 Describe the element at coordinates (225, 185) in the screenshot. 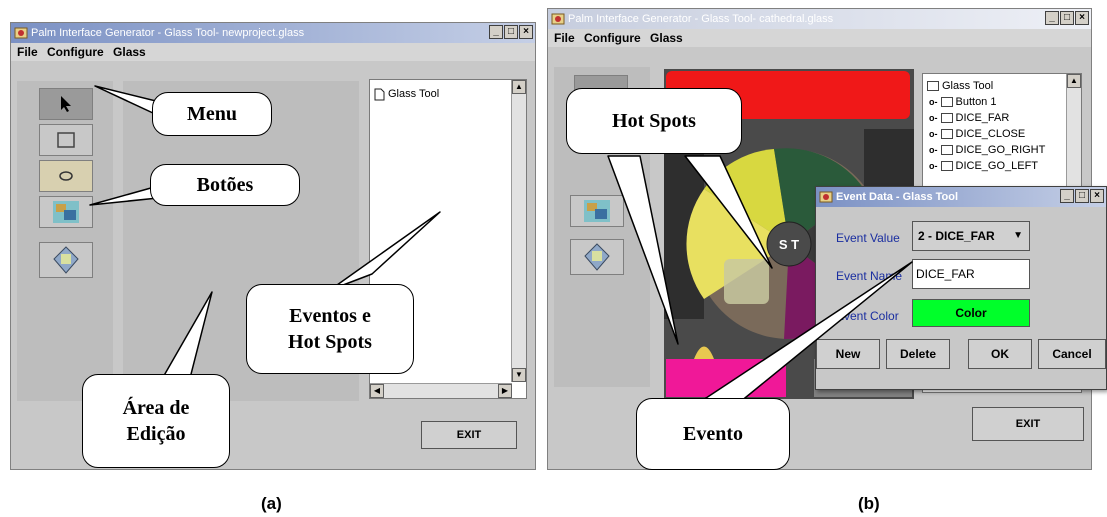

I see `callout-buttons: Botões` at that location.